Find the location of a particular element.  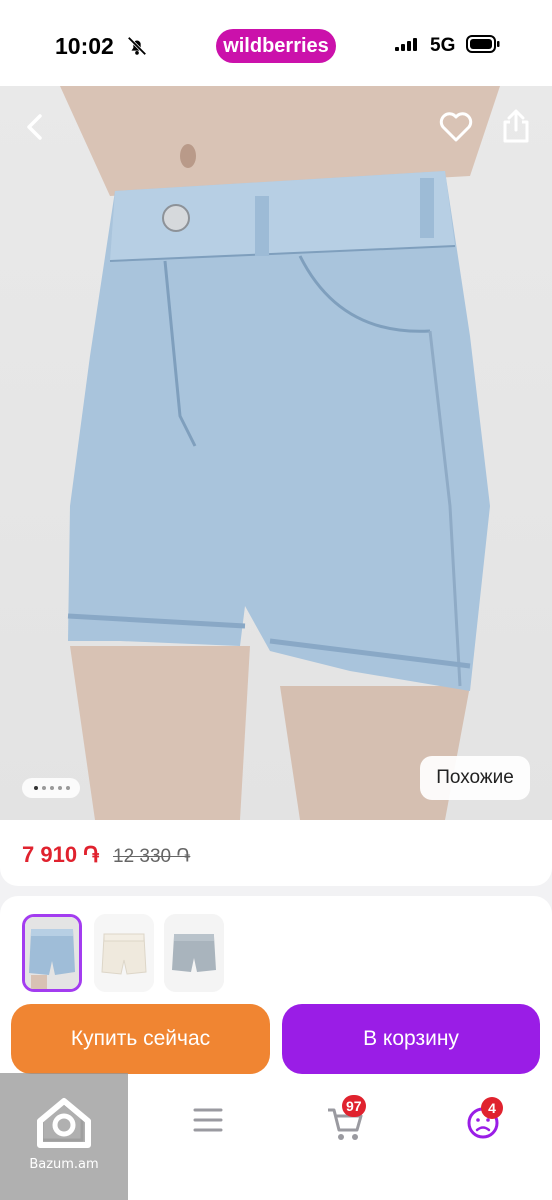

add-to-cart-button: В корзину is located at coordinates (411, 1039).